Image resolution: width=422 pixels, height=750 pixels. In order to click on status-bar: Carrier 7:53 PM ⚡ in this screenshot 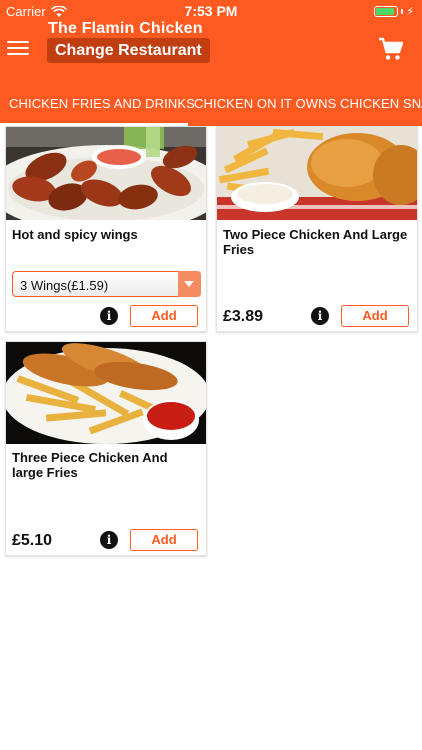, I will do `click(211, 11)`.